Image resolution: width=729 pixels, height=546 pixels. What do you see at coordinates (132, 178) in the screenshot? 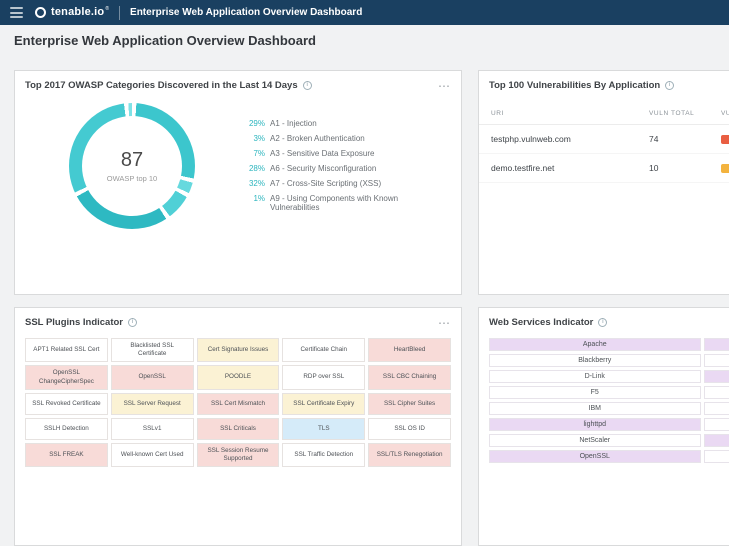
I see `donut-center-label: OWASP top 10` at bounding box center [132, 178].